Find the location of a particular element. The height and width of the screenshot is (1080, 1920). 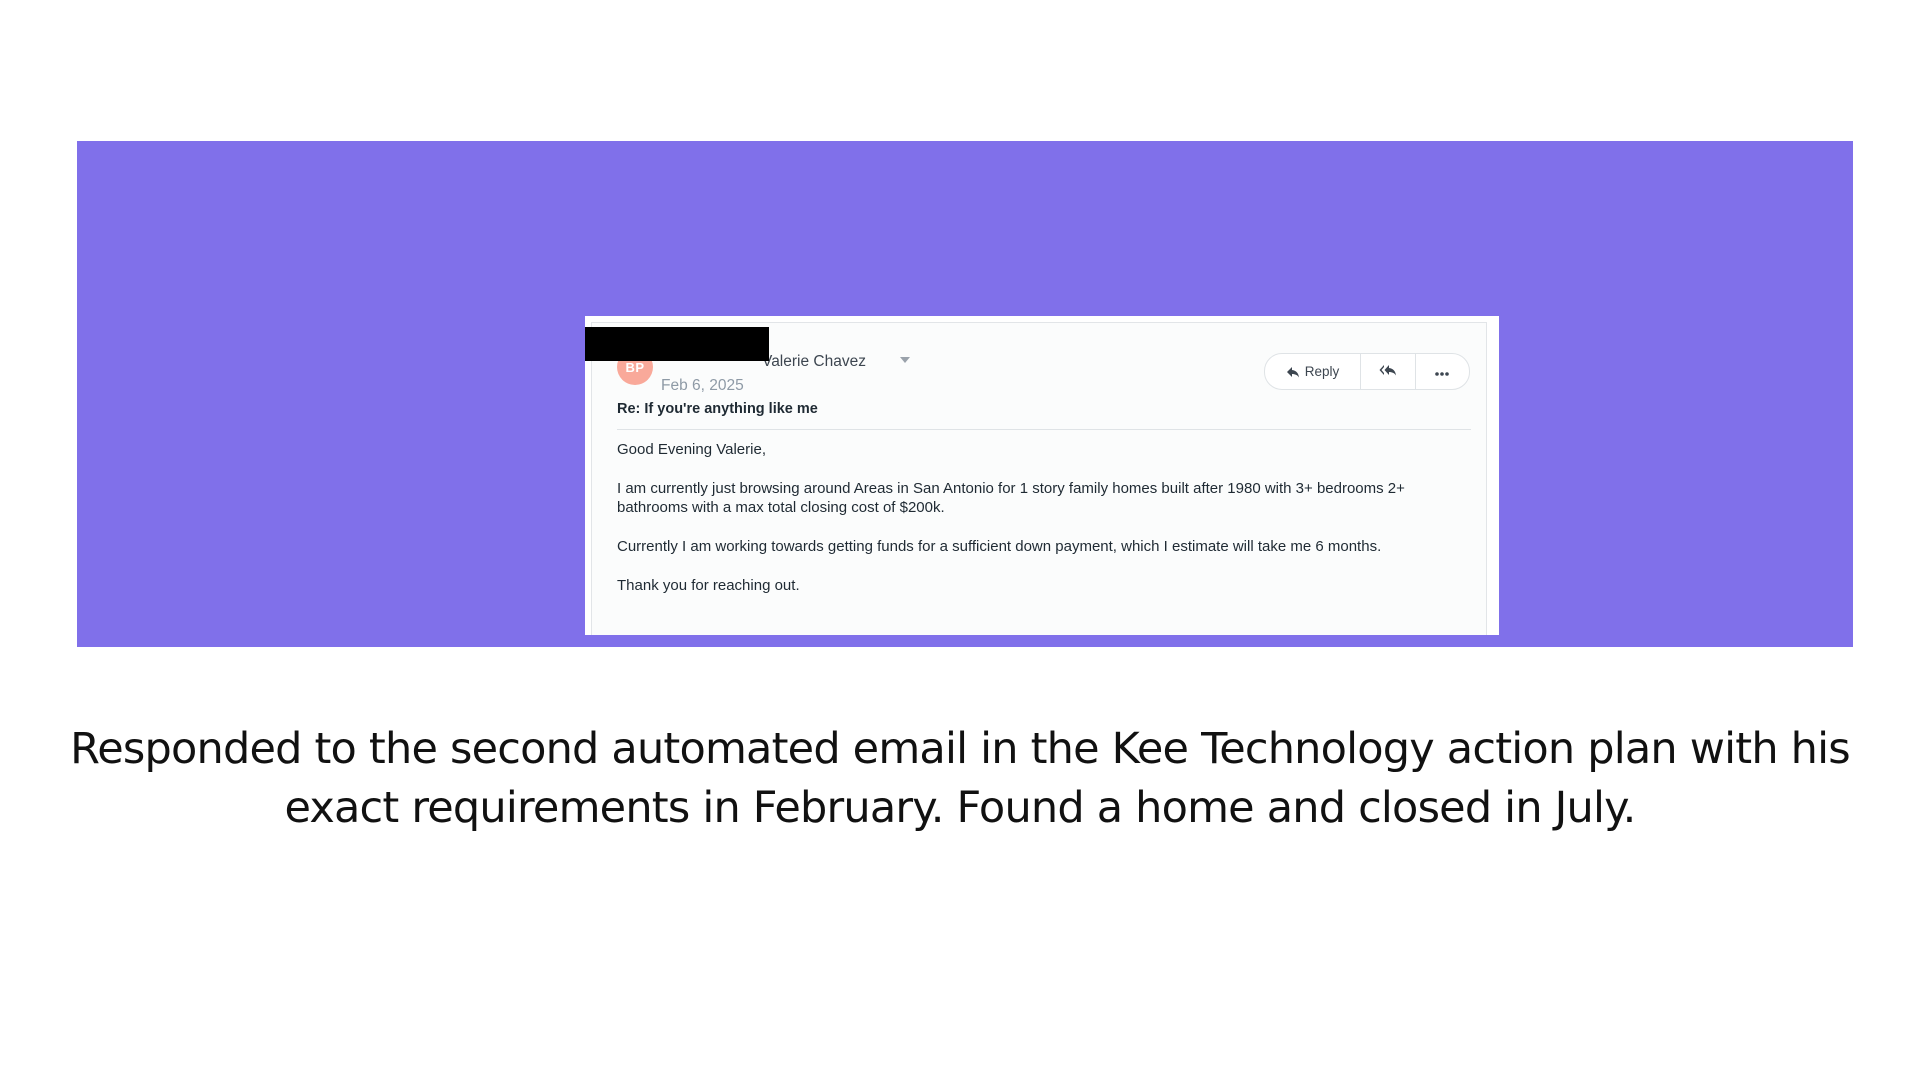

email-action-bar: Reply is located at coordinates (1367, 371).